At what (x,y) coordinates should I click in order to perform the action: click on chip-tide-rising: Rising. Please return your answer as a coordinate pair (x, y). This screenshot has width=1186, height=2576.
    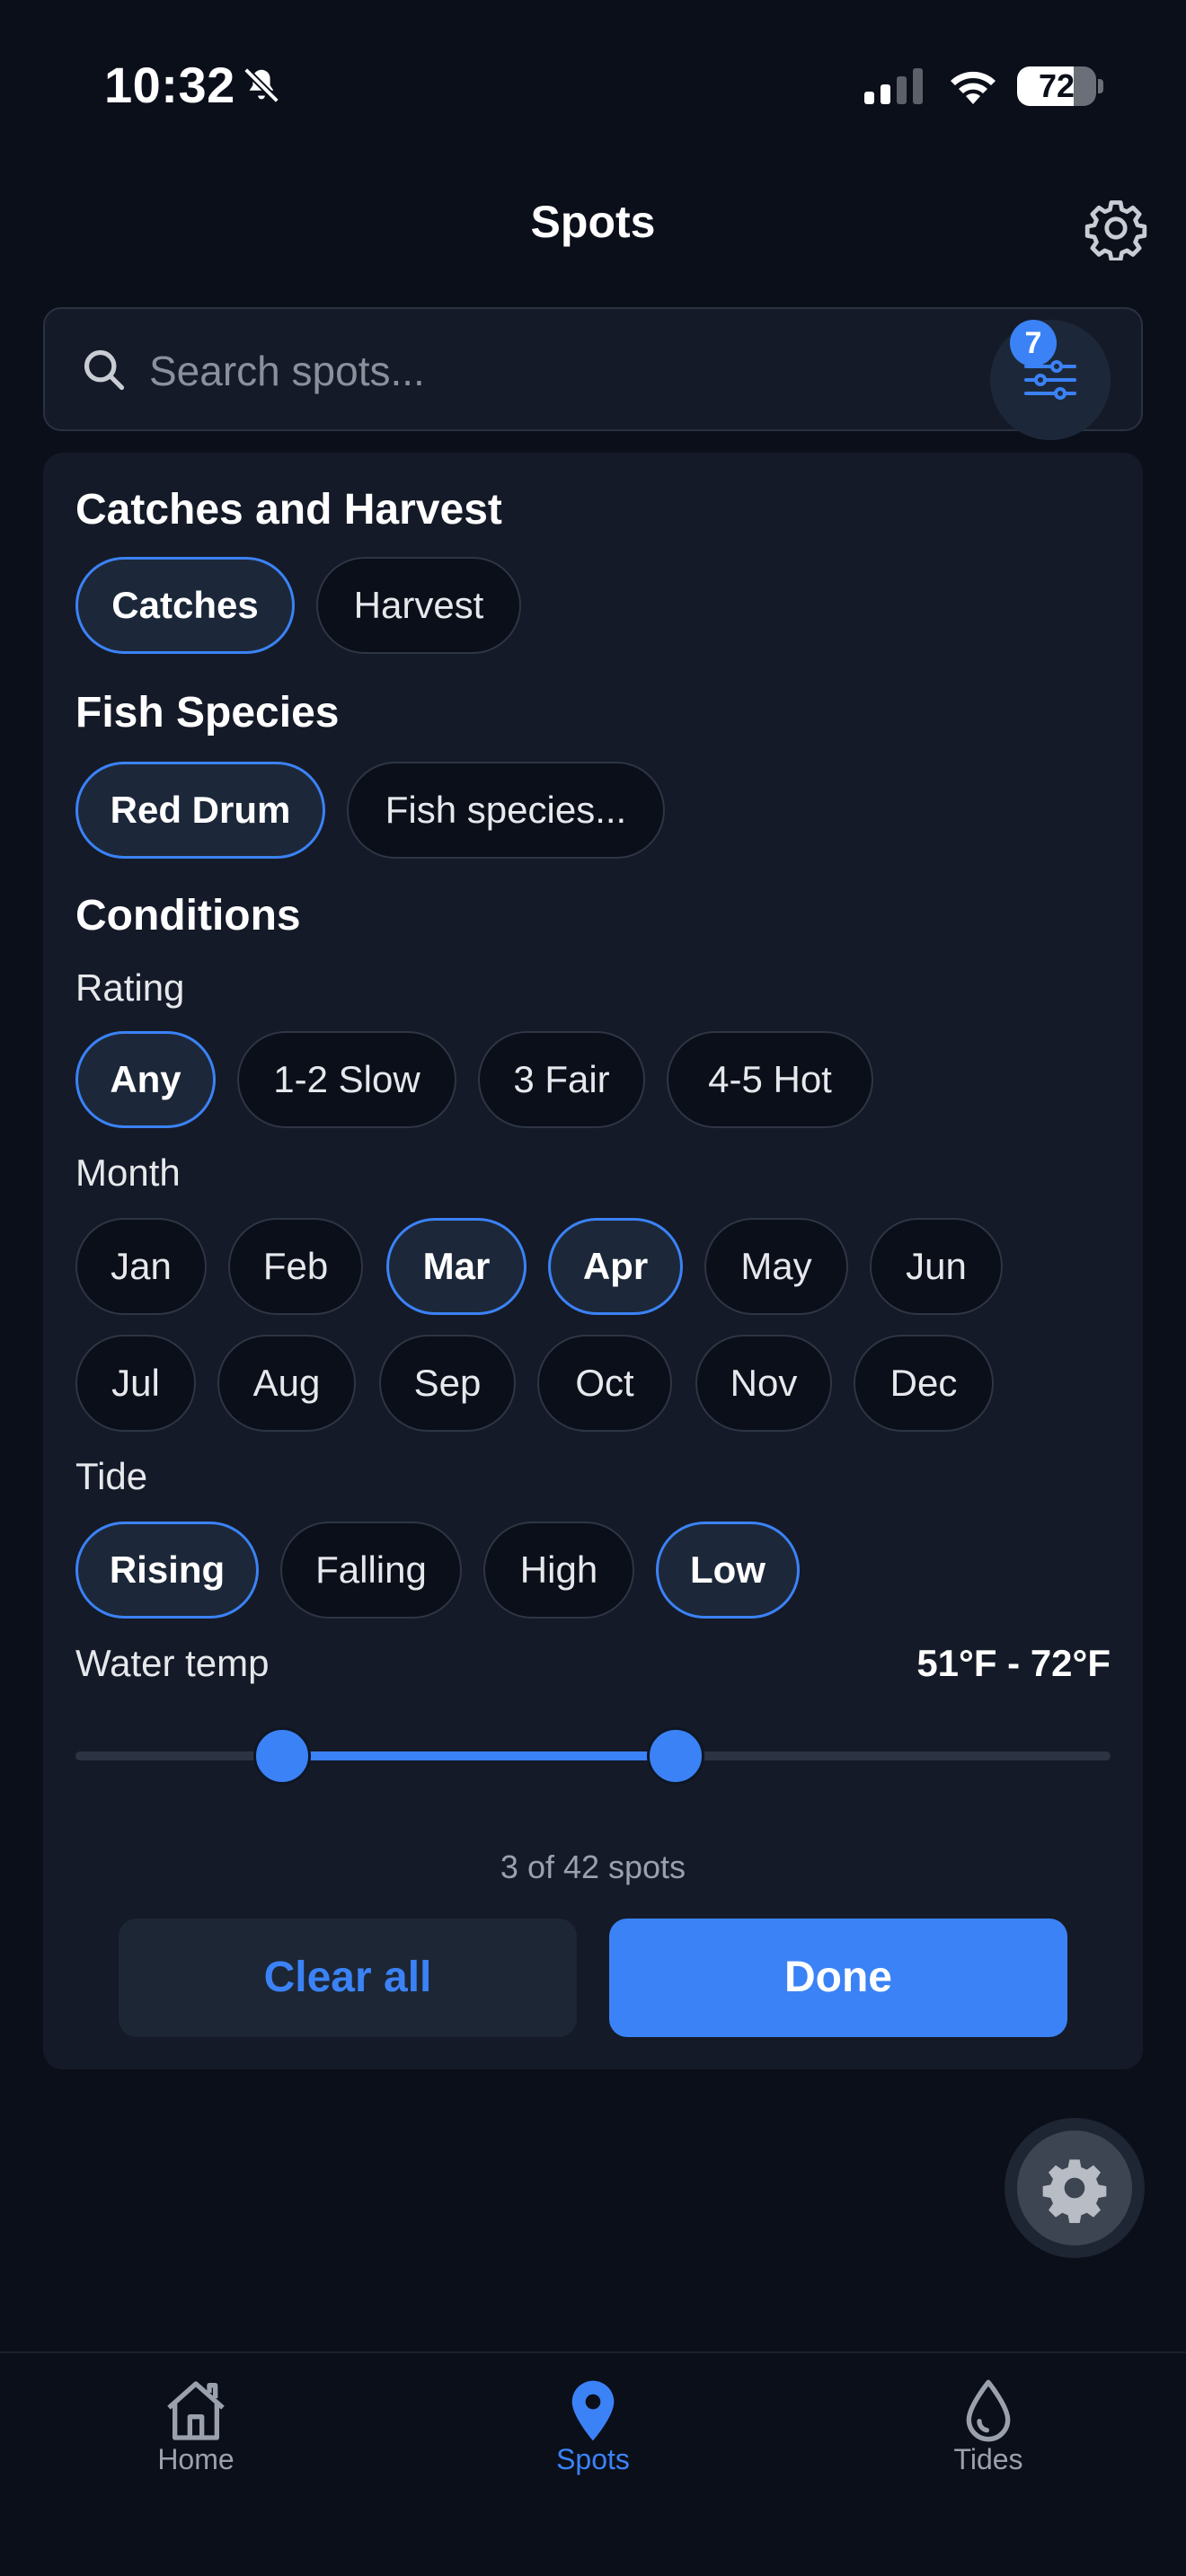
    Looking at the image, I should click on (167, 1570).